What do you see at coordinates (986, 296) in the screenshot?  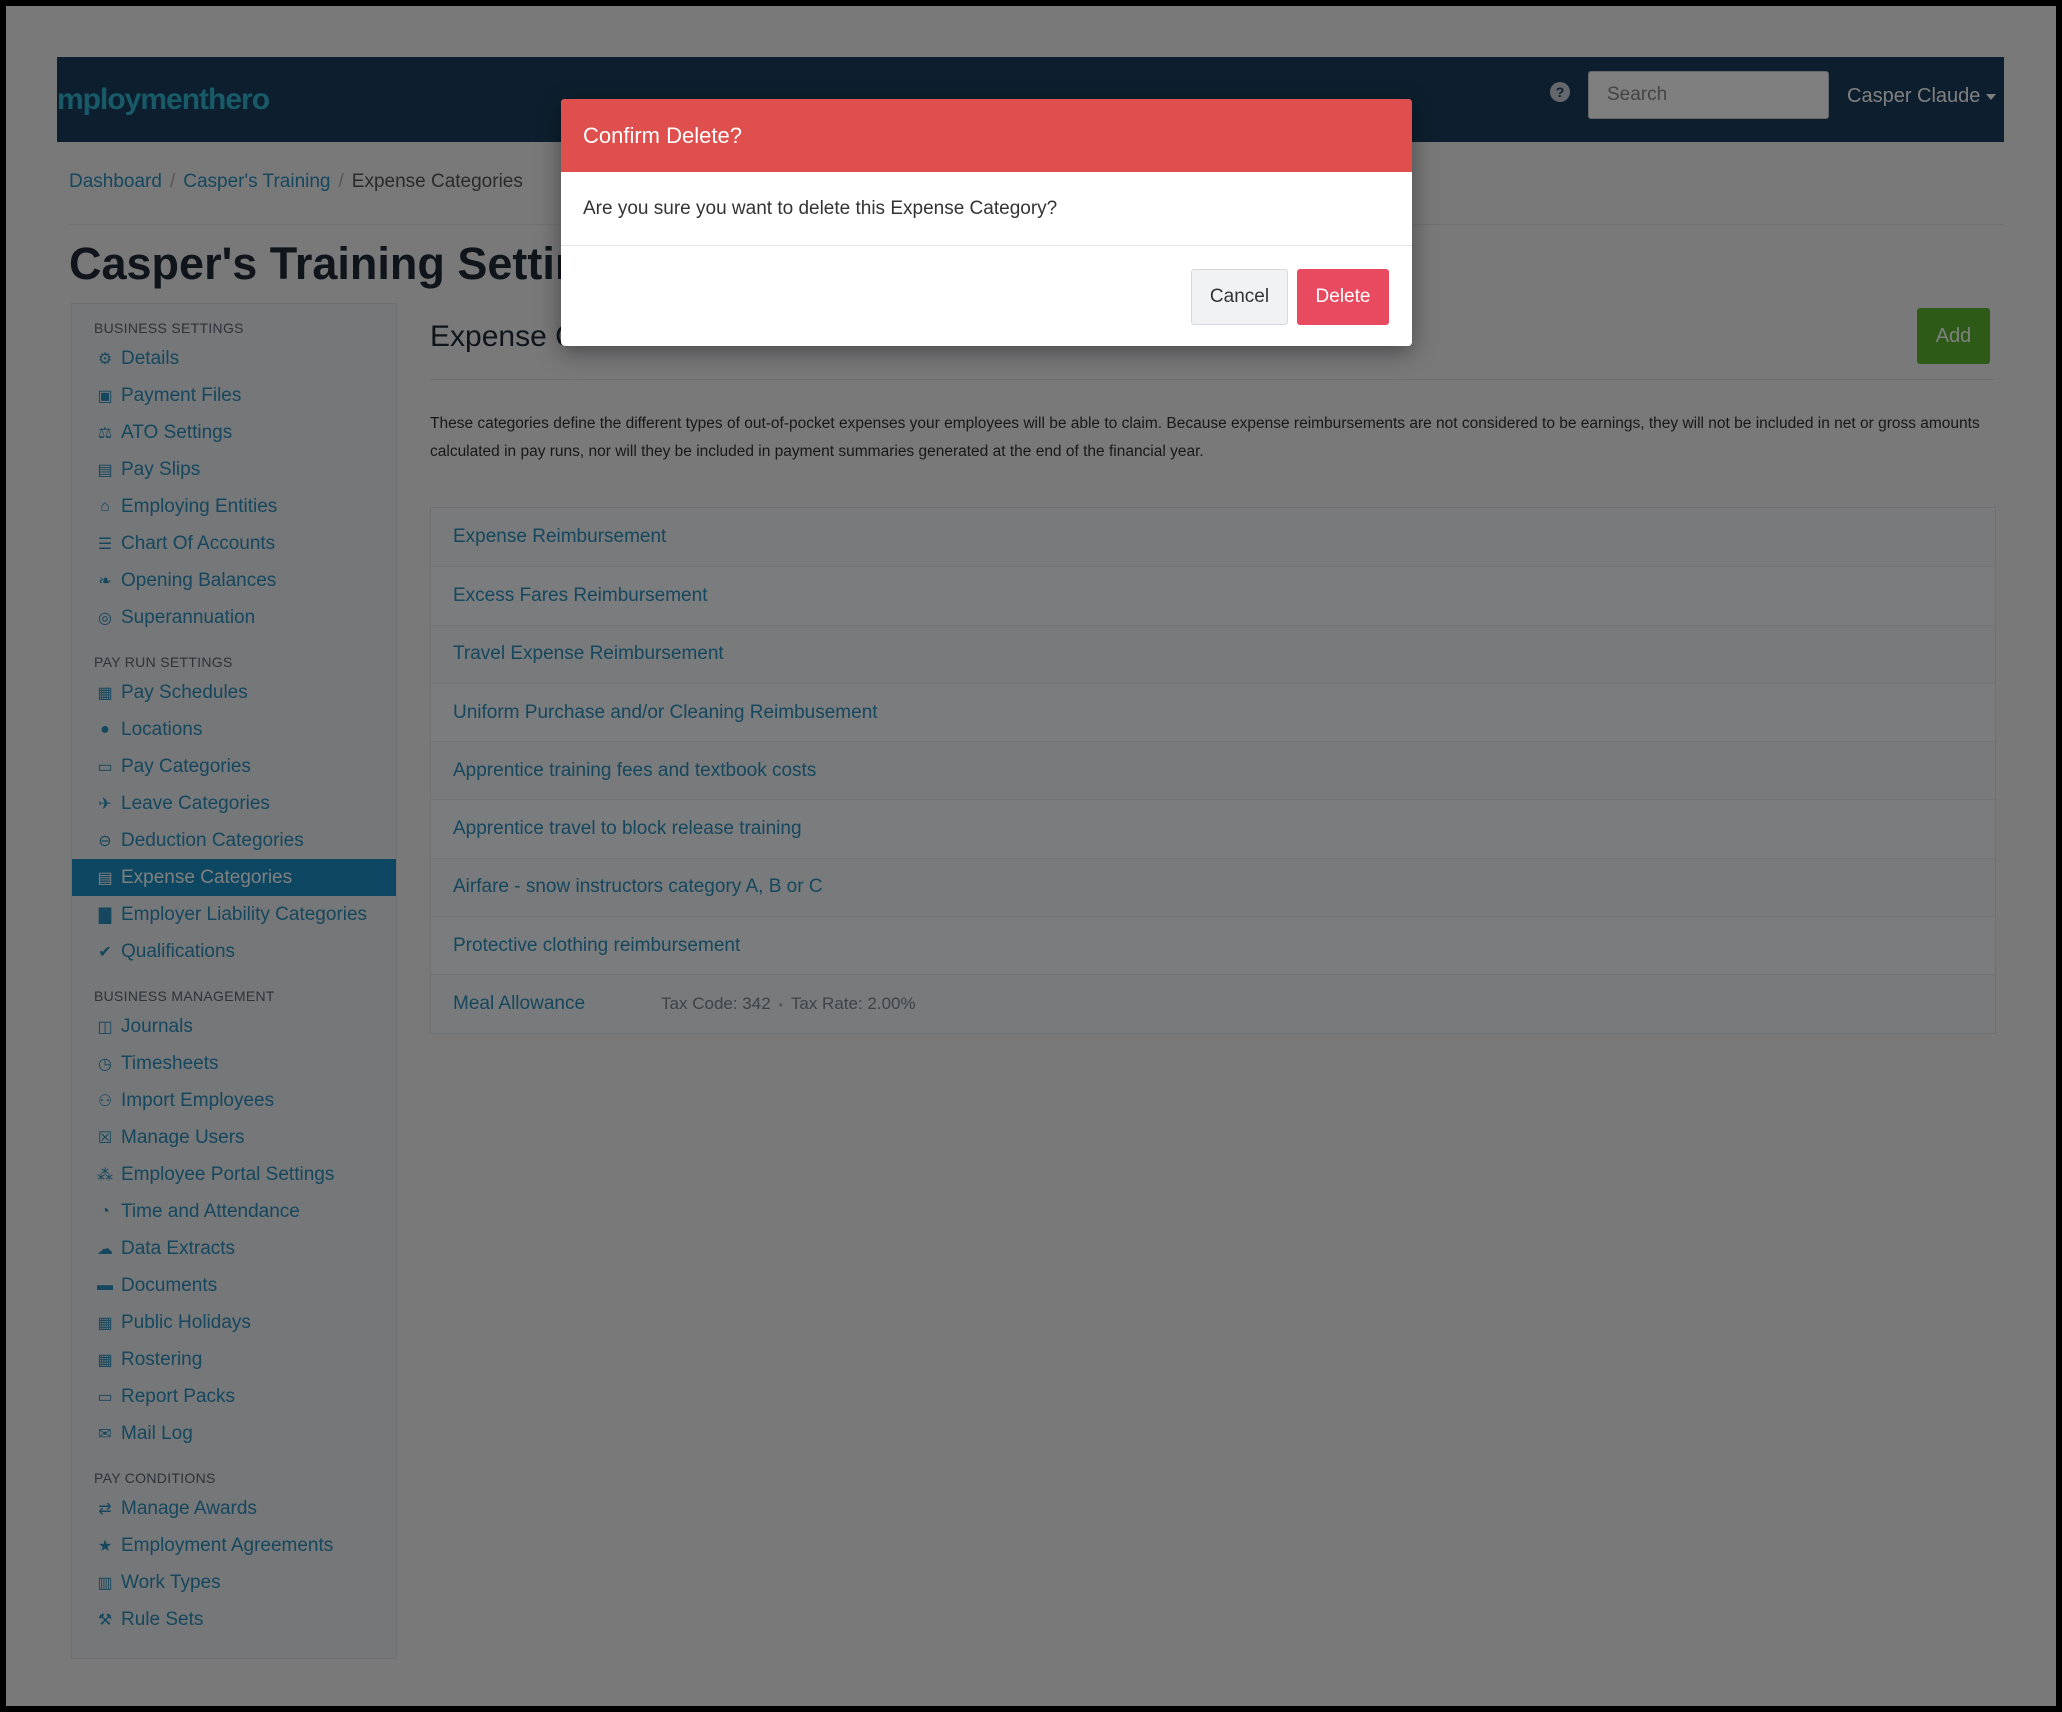 I see `modal-footer: Cancel Delete` at bounding box center [986, 296].